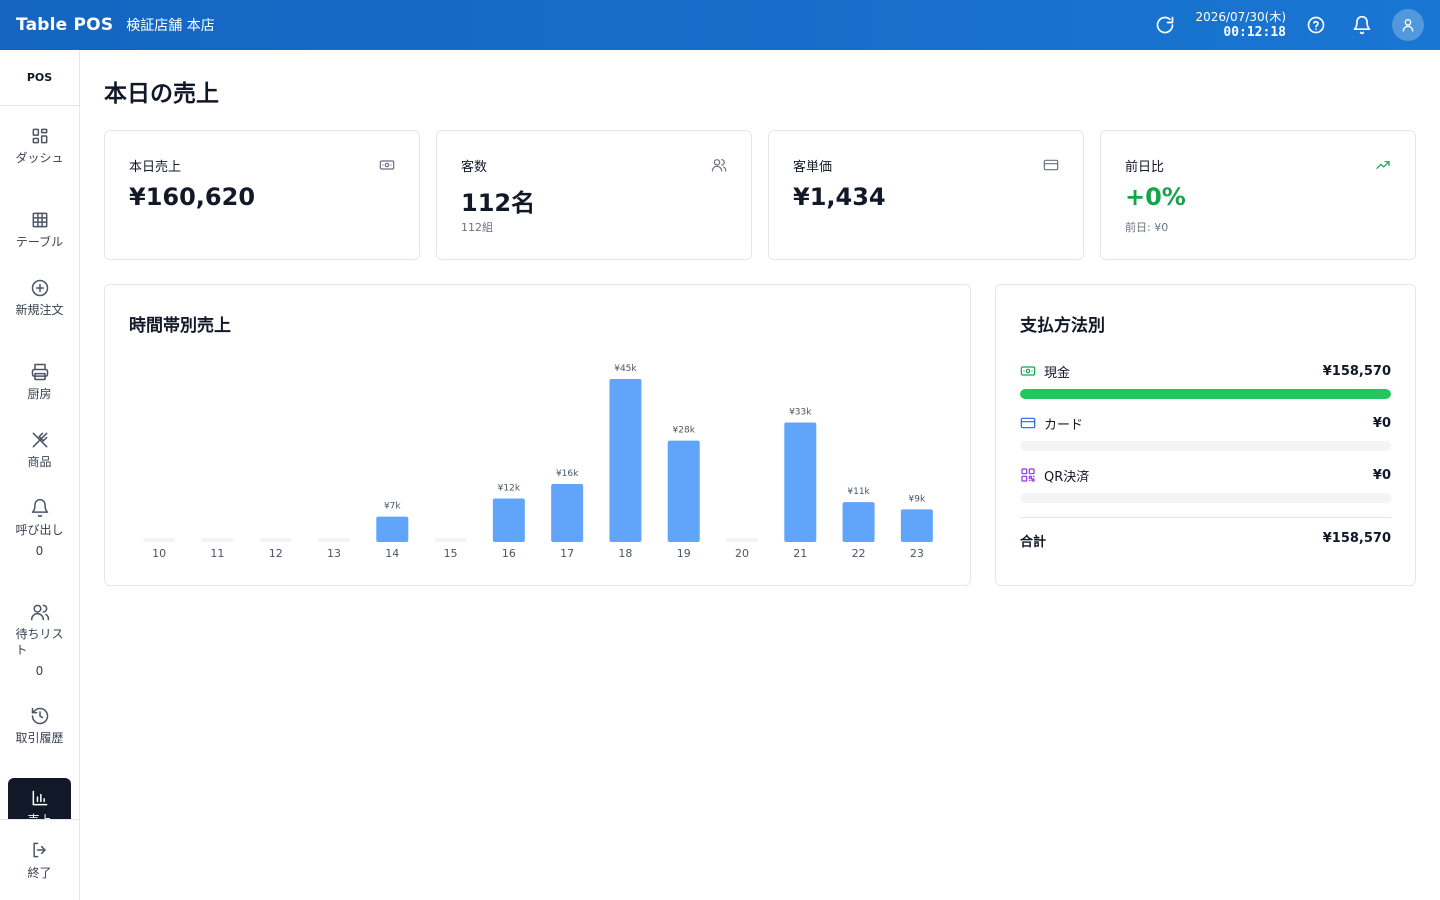 The height and width of the screenshot is (900, 1440). What do you see at coordinates (917, 553) in the screenshot?
I see `x-tick-label-23: 23` at bounding box center [917, 553].